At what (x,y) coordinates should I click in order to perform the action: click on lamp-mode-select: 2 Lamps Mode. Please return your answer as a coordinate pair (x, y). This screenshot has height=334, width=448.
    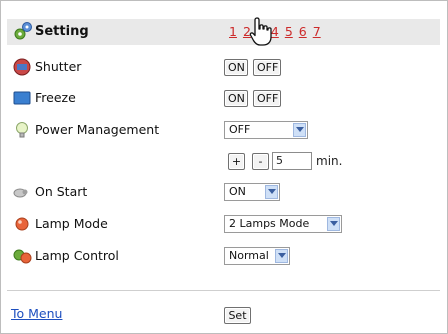
    Looking at the image, I should click on (283, 224).